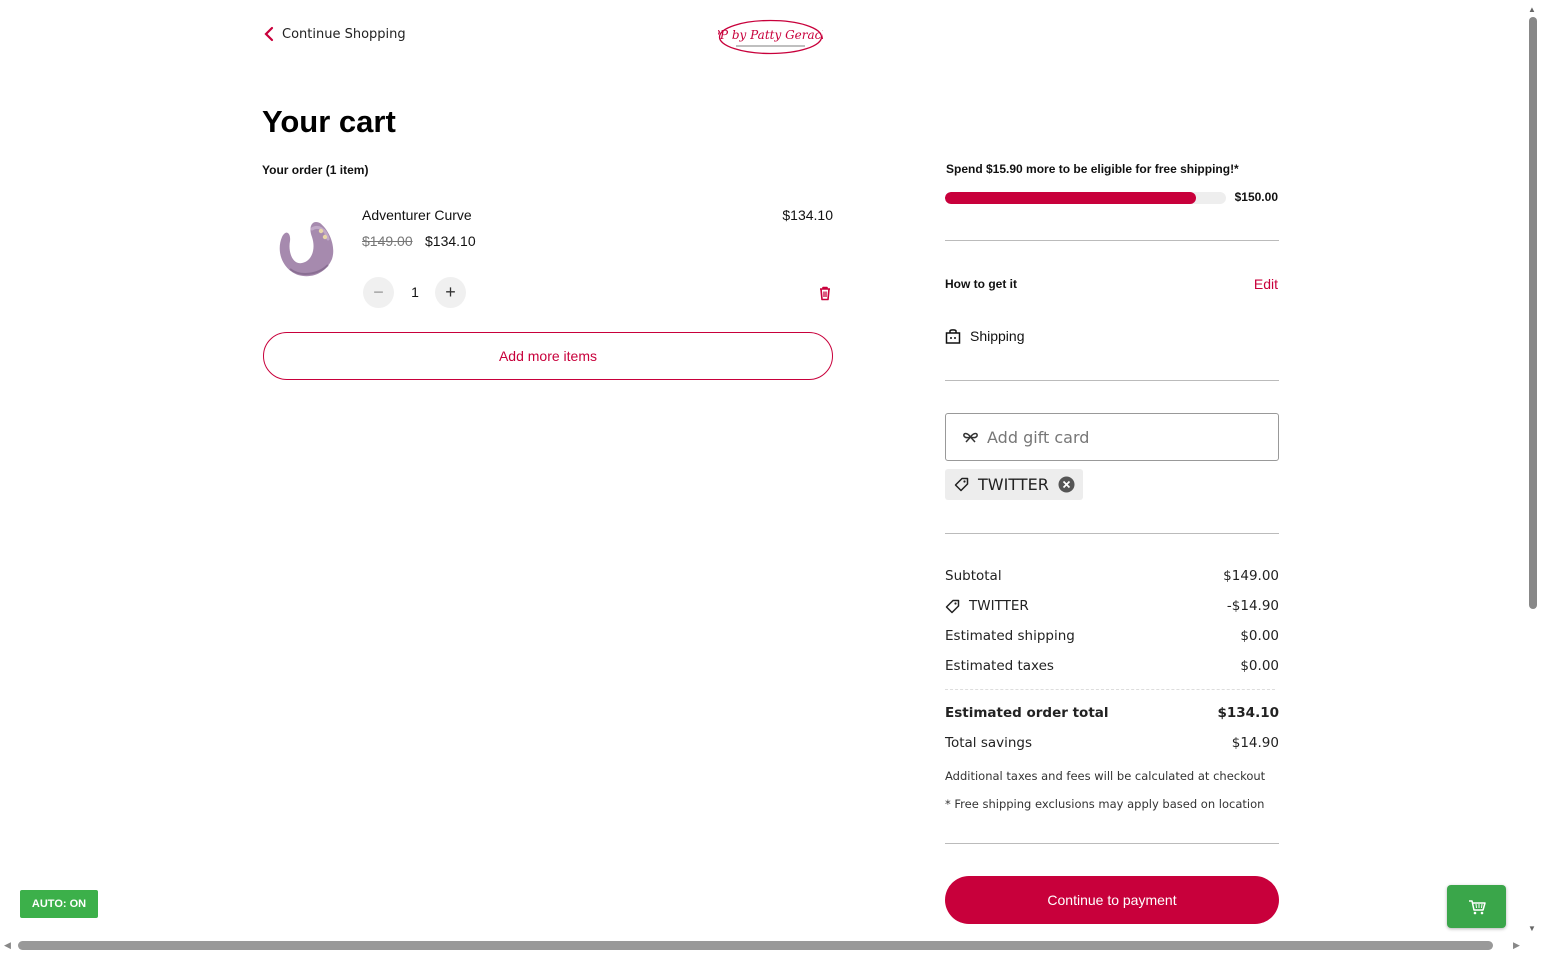  I want to click on order-total-row: Estimated order total $134.10, so click(1112, 713).